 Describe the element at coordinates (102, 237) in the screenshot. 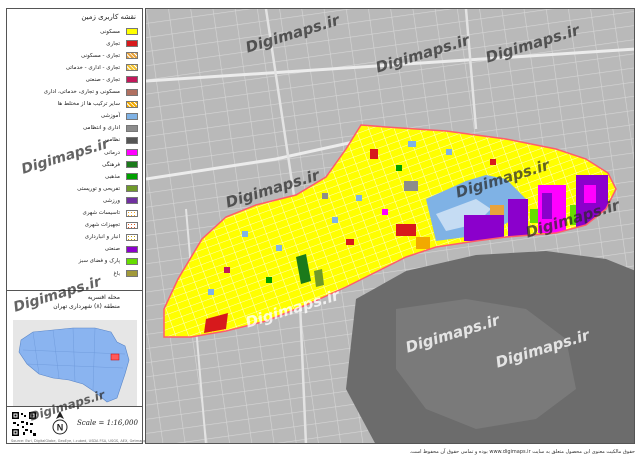

I see `legend-label: انبار و انبارداری` at that location.